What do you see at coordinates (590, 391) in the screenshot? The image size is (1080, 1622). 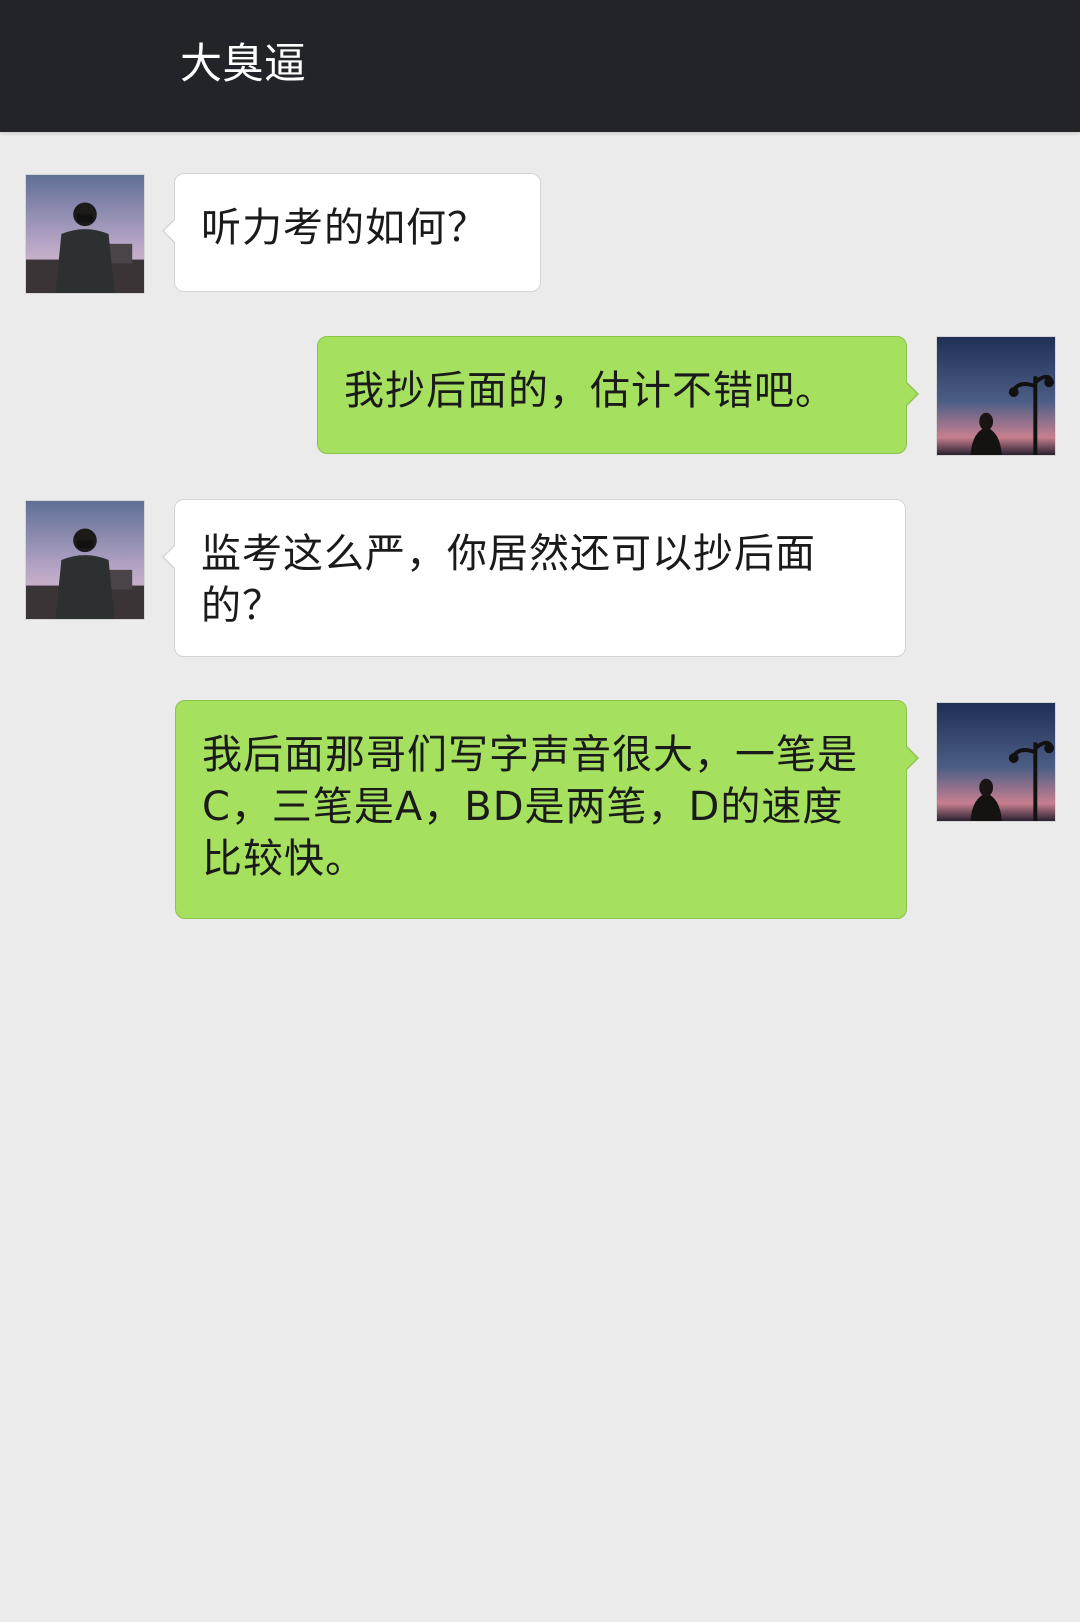 I see `message-text: 我抄后面的，估计不错吧。` at bounding box center [590, 391].